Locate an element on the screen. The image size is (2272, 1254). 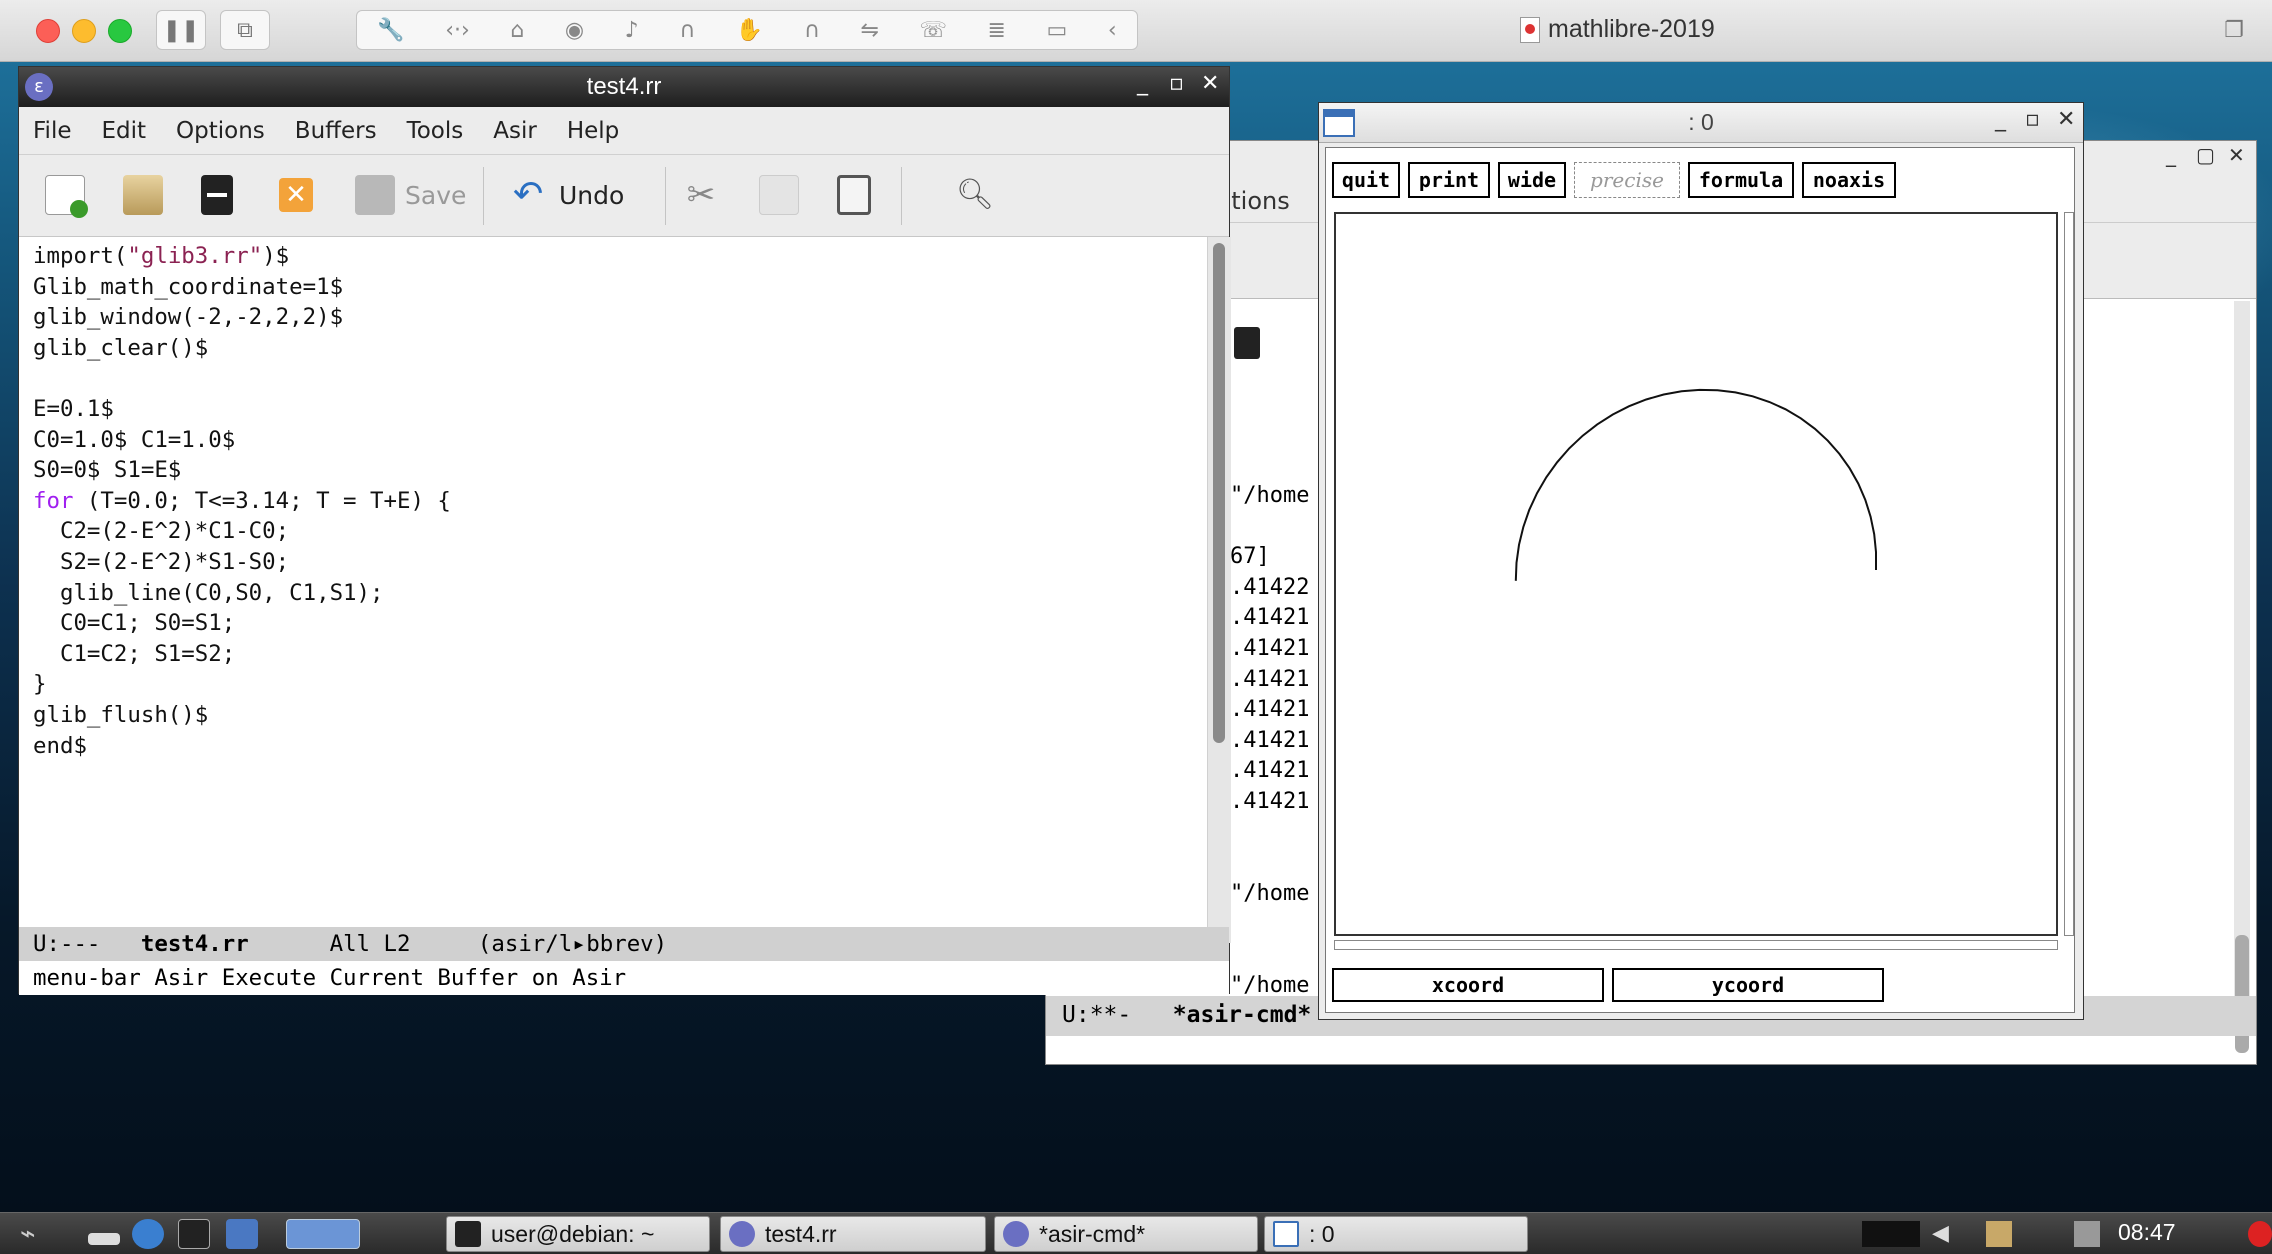
kill-button: ✕ is located at coordinates (296, 195).